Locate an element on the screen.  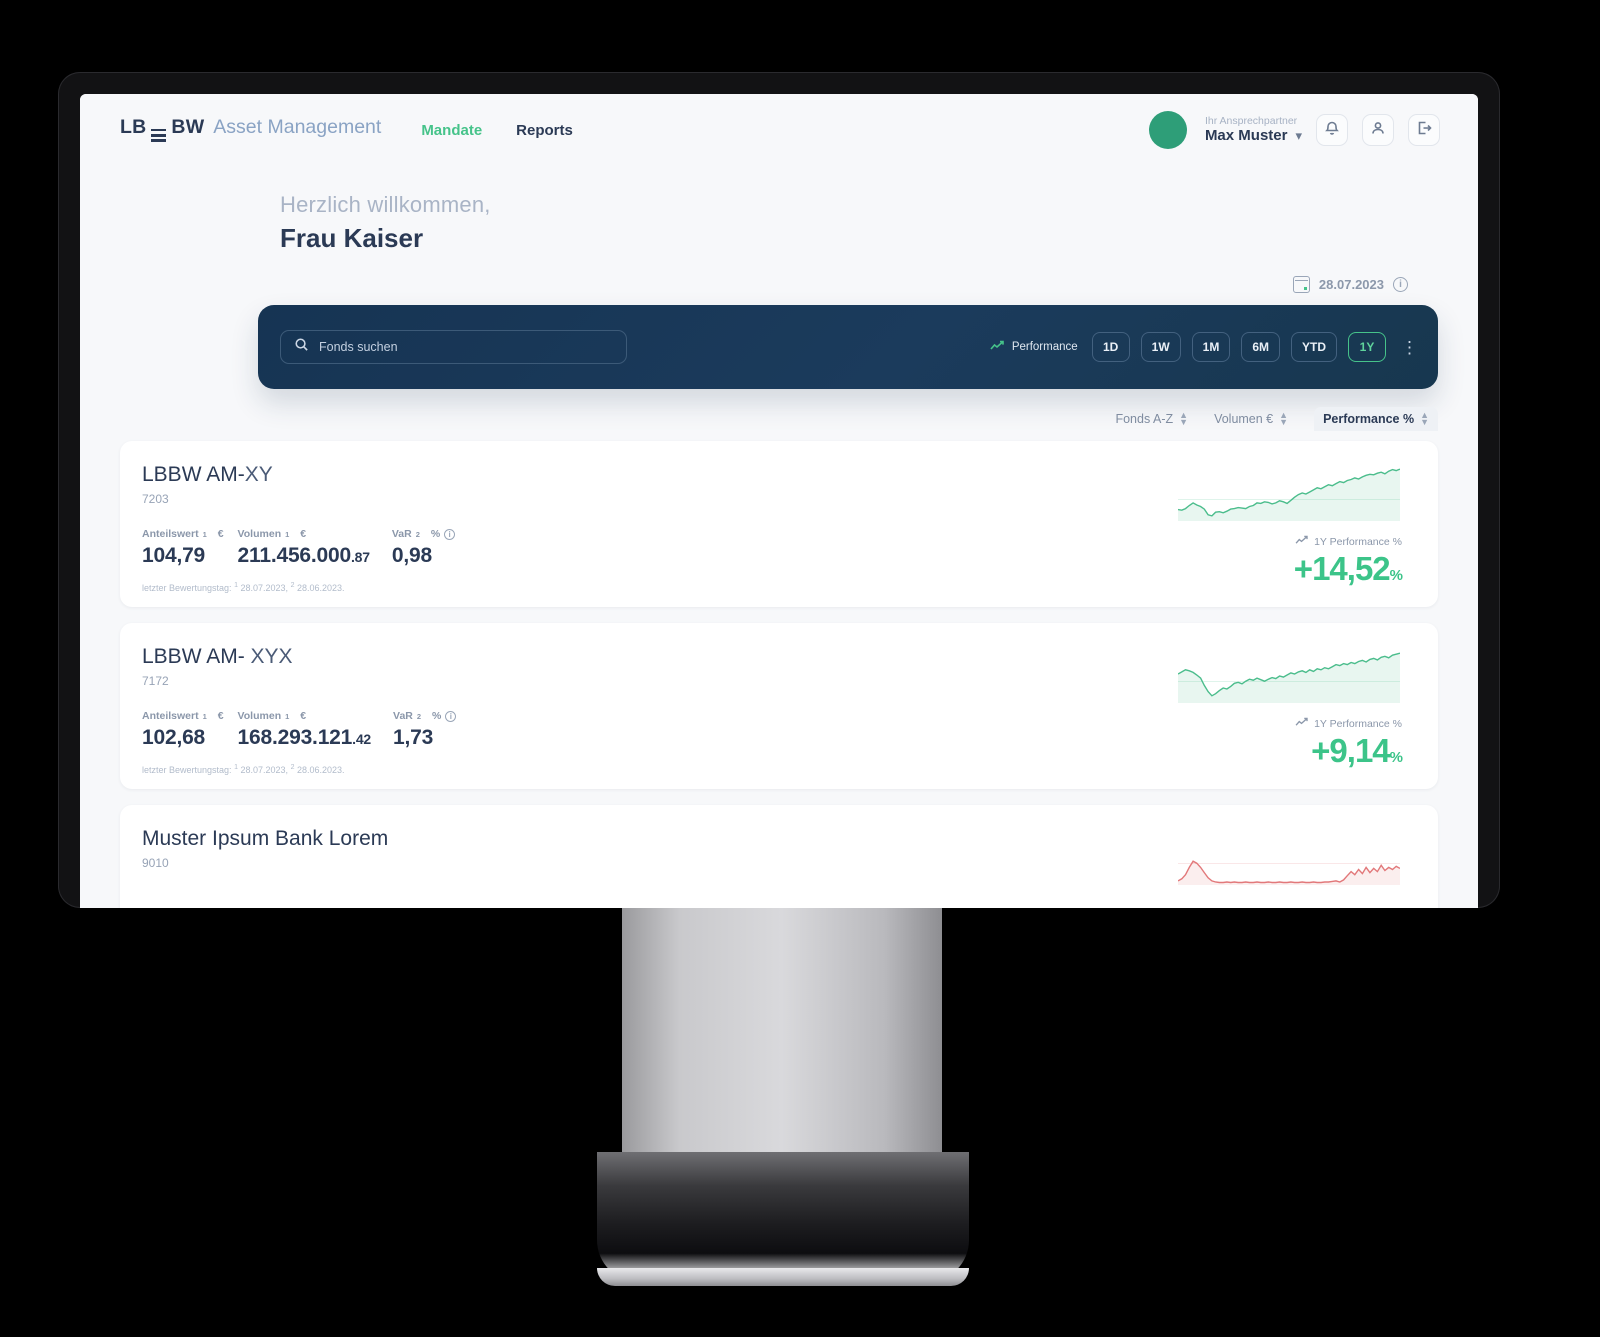
performance-value: +14,52% is located at coordinates (1348, 569).